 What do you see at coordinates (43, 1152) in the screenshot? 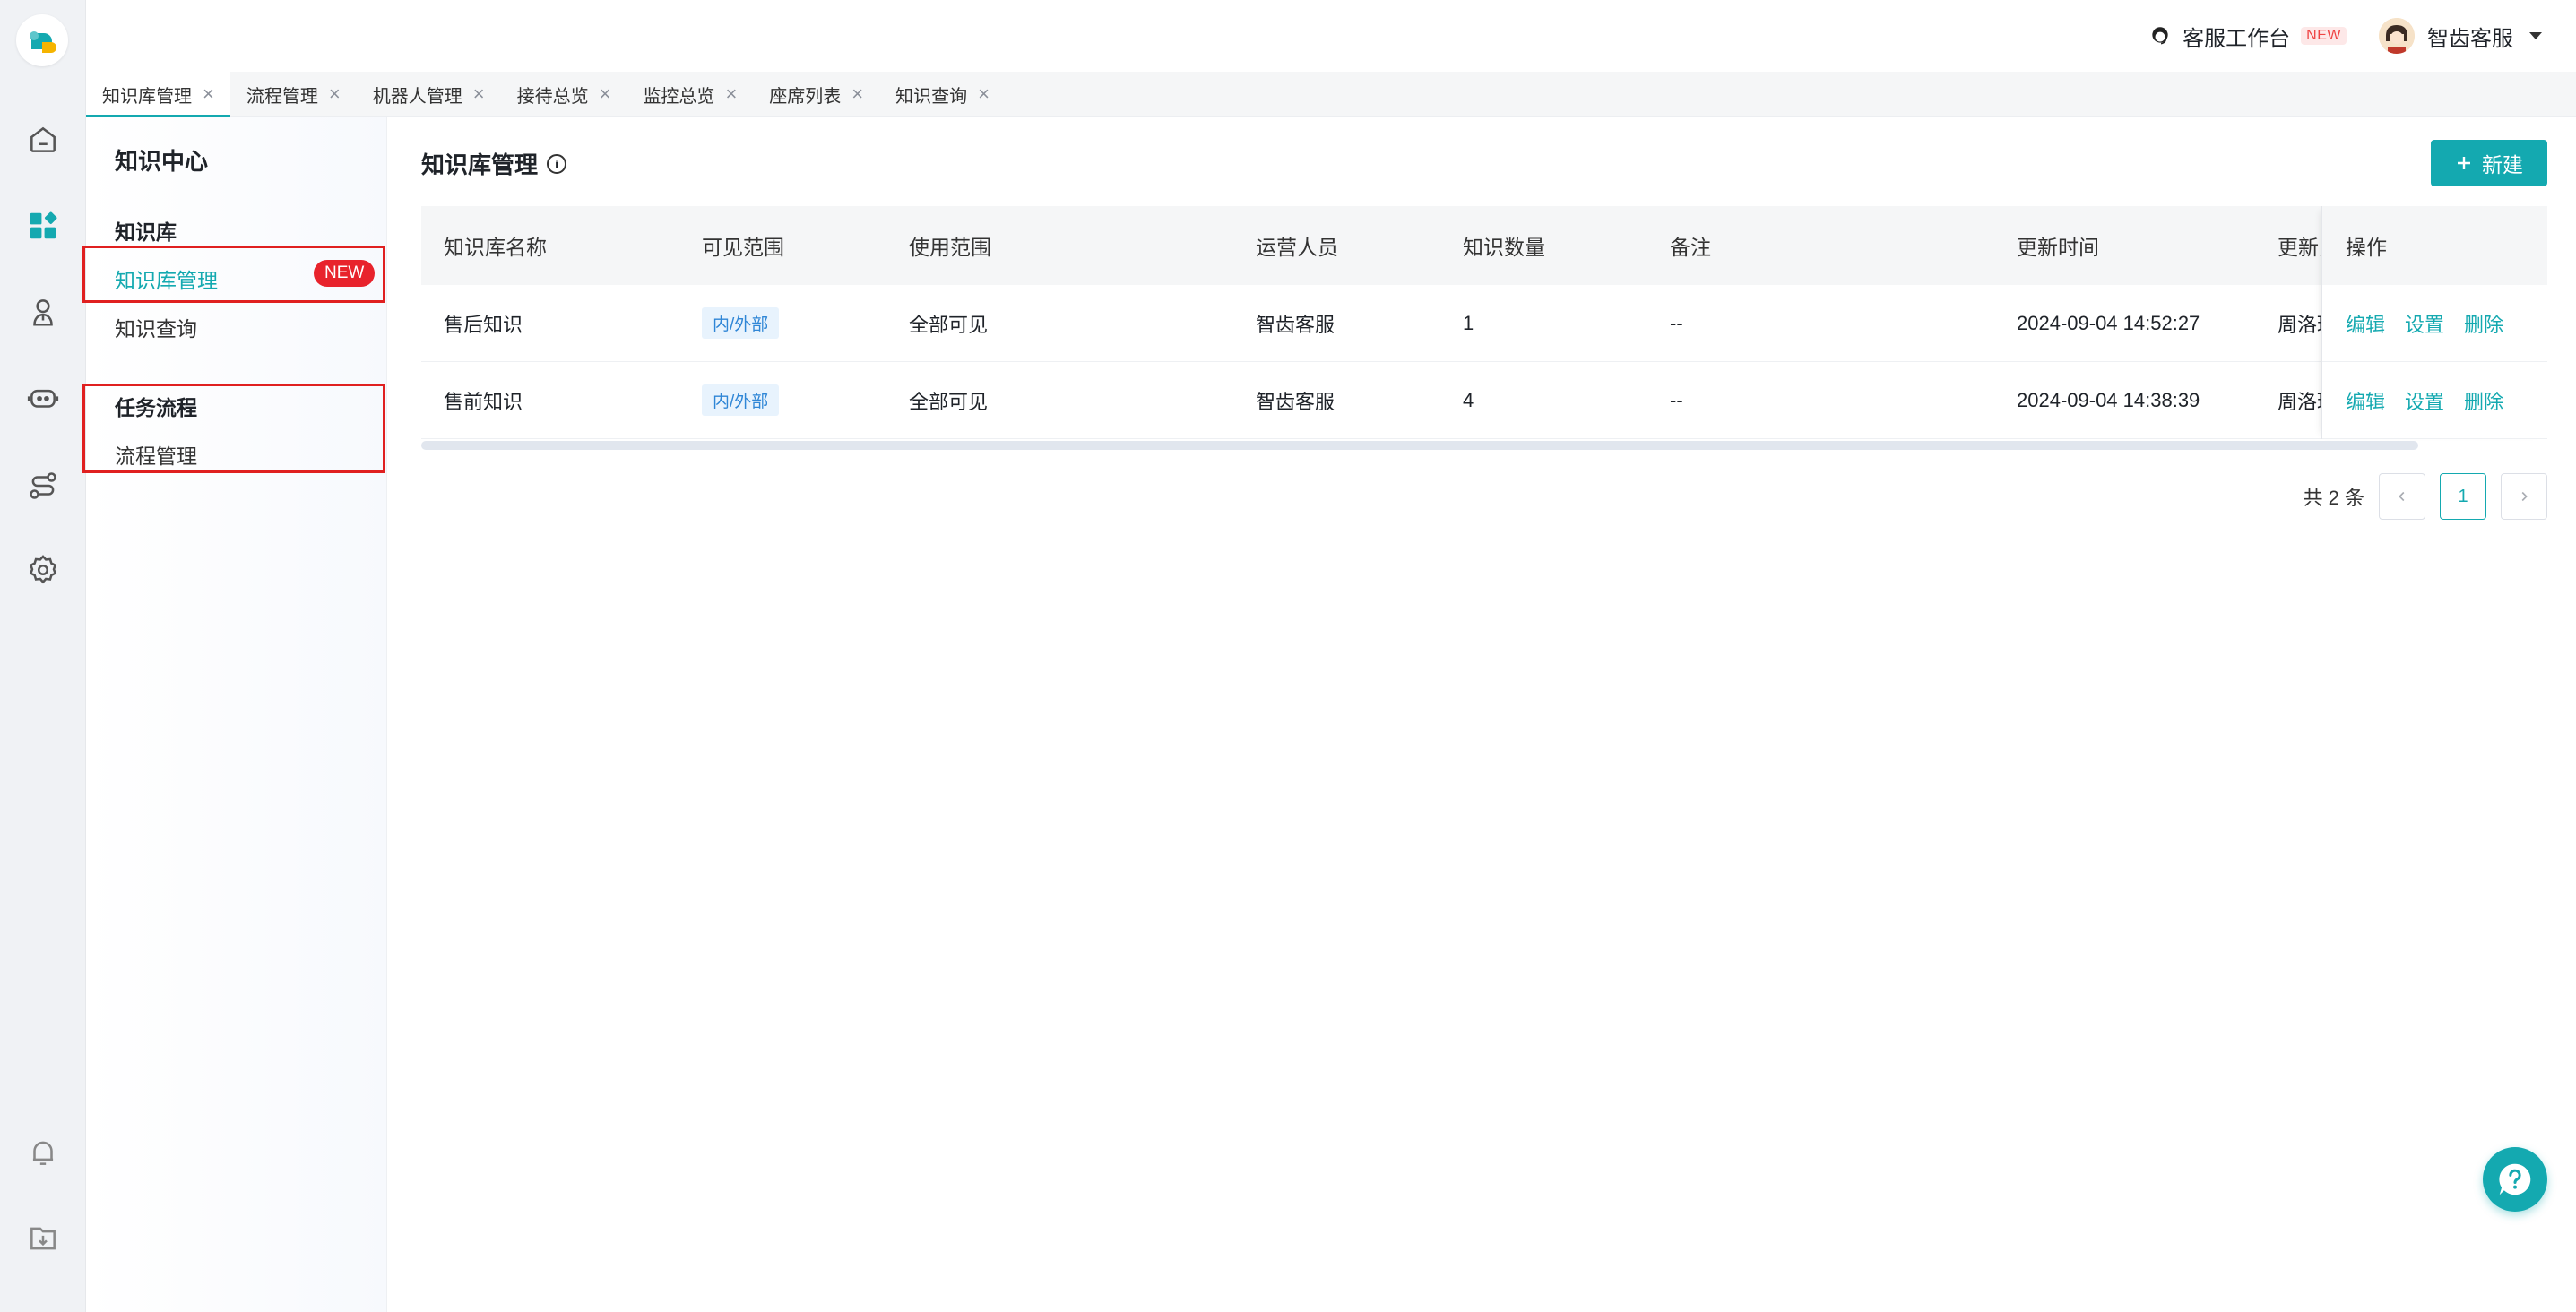
I see `bell-icon` at bounding box center [43, 1152].